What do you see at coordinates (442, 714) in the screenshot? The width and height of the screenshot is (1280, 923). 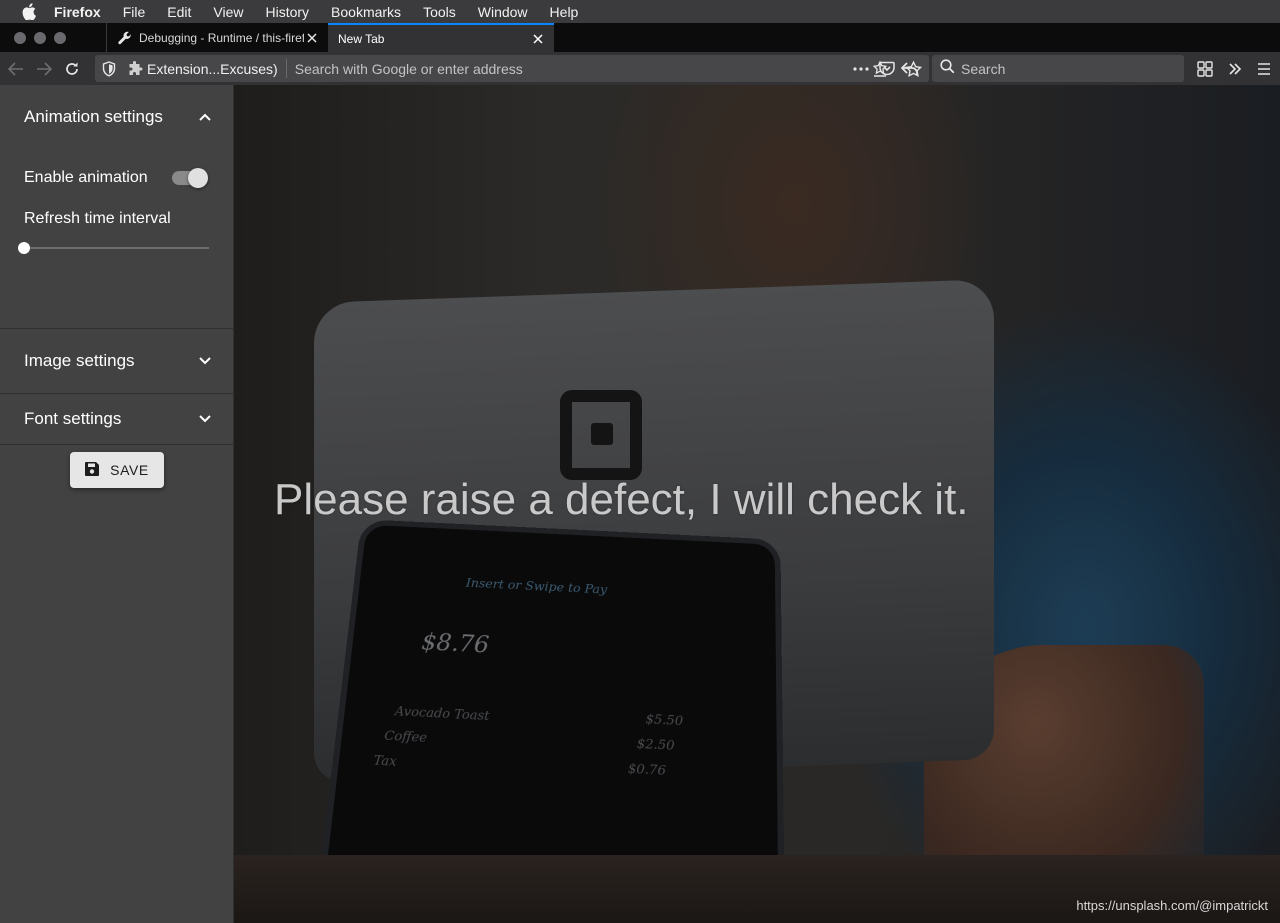 I see `screen-line-item: Avocado Toast` at bounding box center [442, 714].